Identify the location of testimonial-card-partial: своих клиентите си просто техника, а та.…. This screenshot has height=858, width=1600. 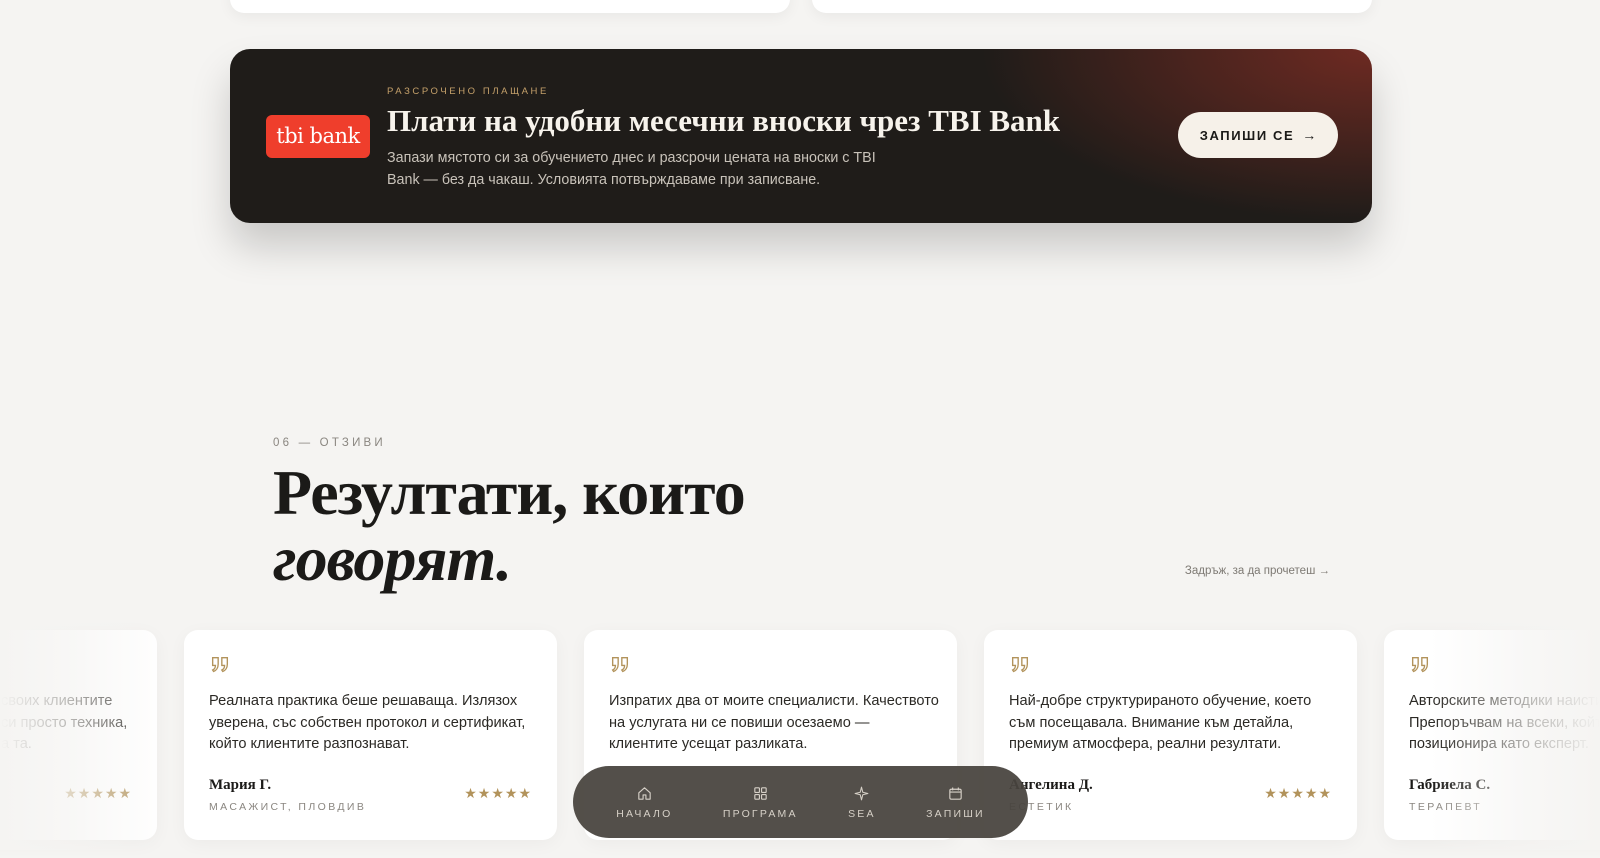
(78, 735).